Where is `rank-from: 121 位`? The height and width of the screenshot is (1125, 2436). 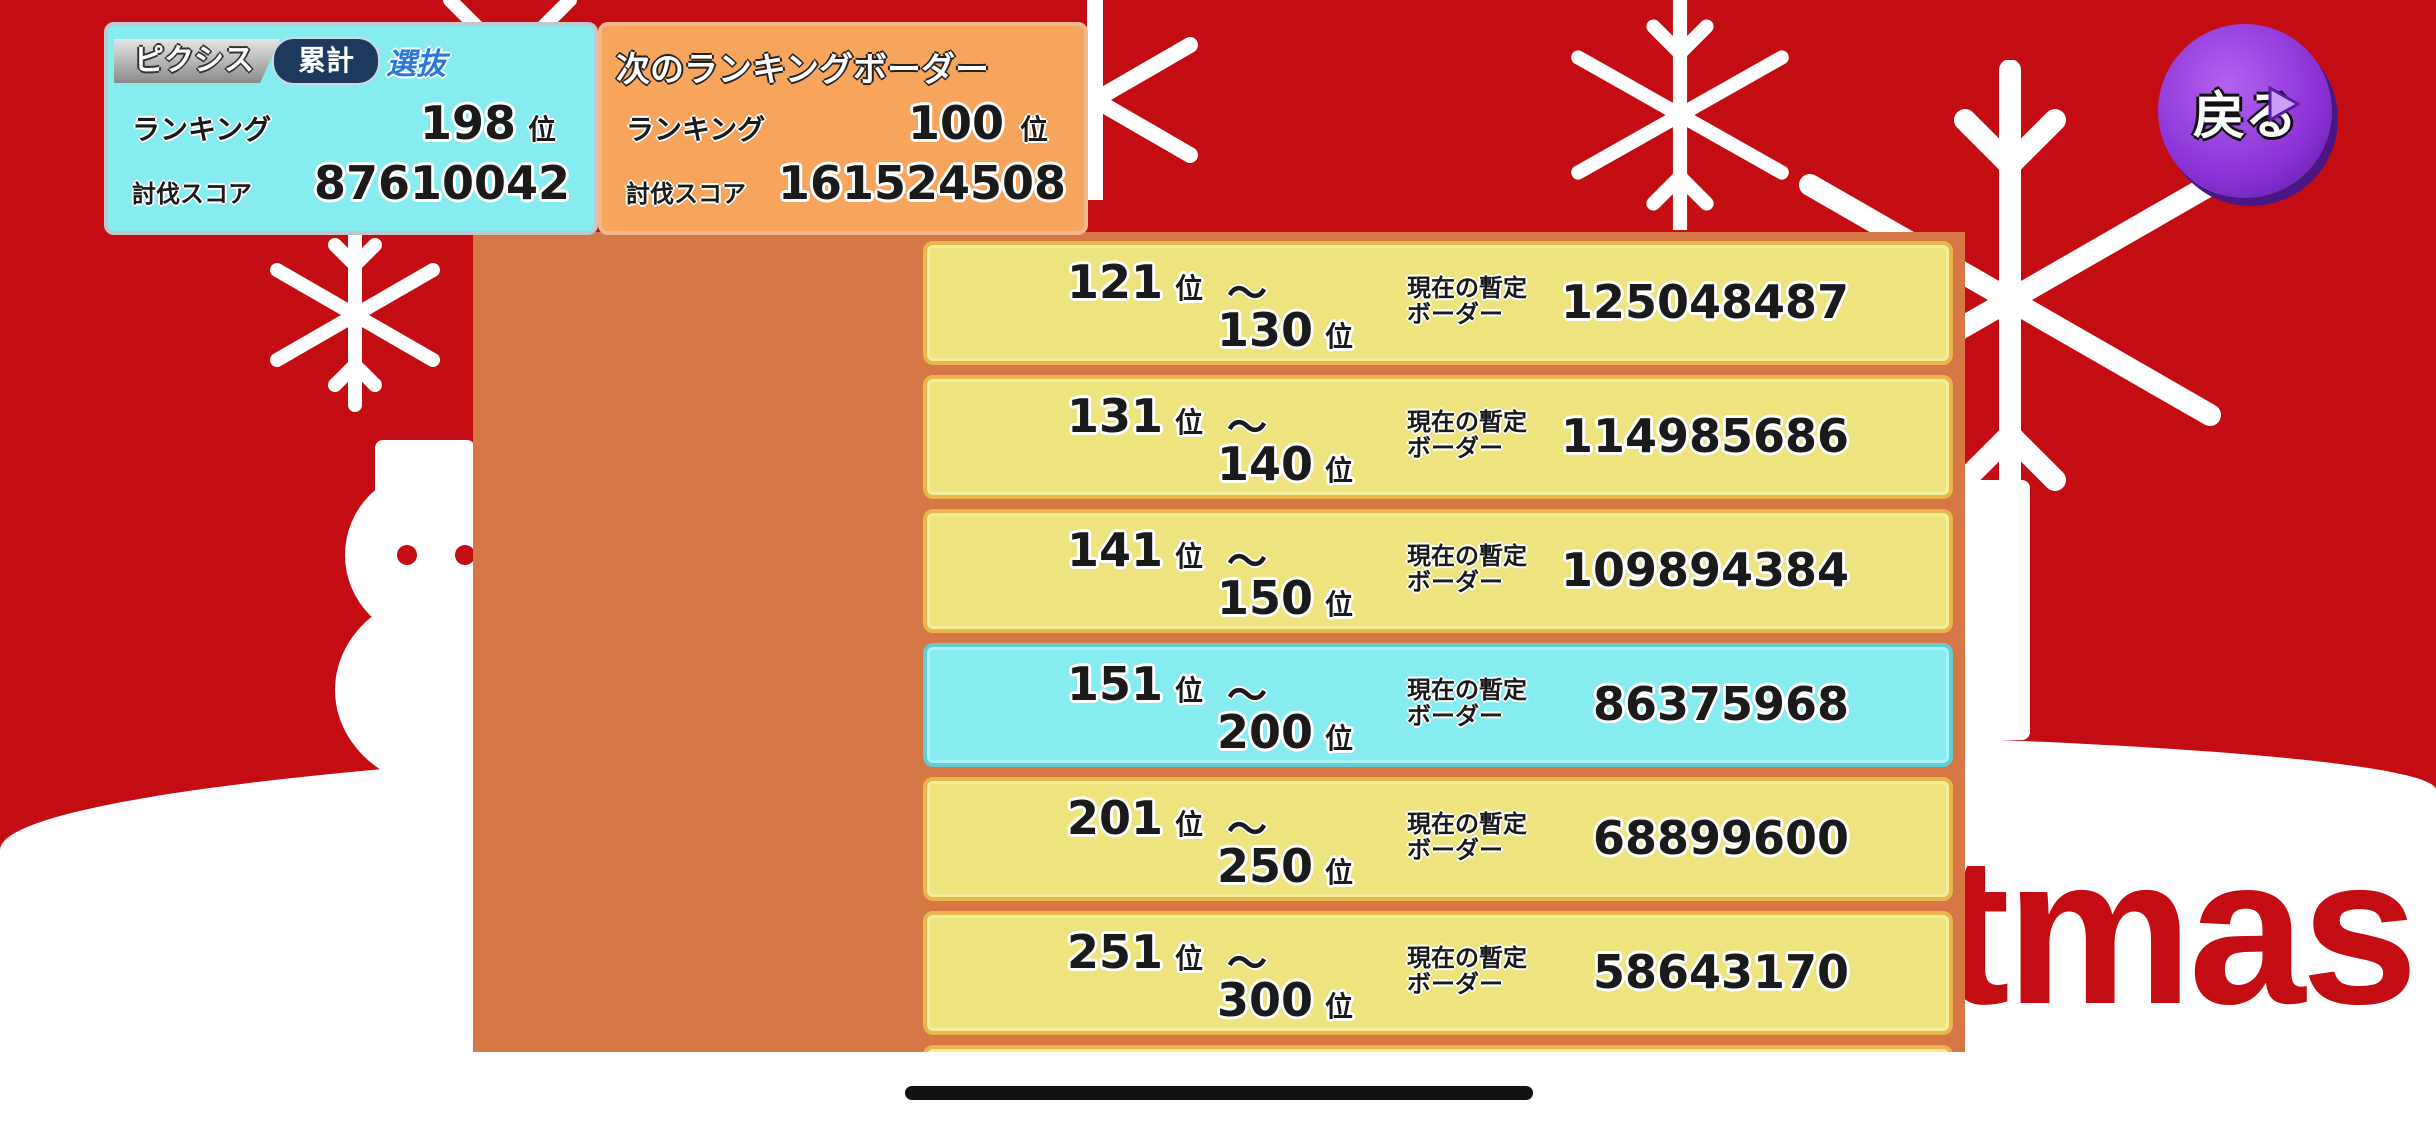
rank-from: 121 位 is located at coordinates (1135, 282).